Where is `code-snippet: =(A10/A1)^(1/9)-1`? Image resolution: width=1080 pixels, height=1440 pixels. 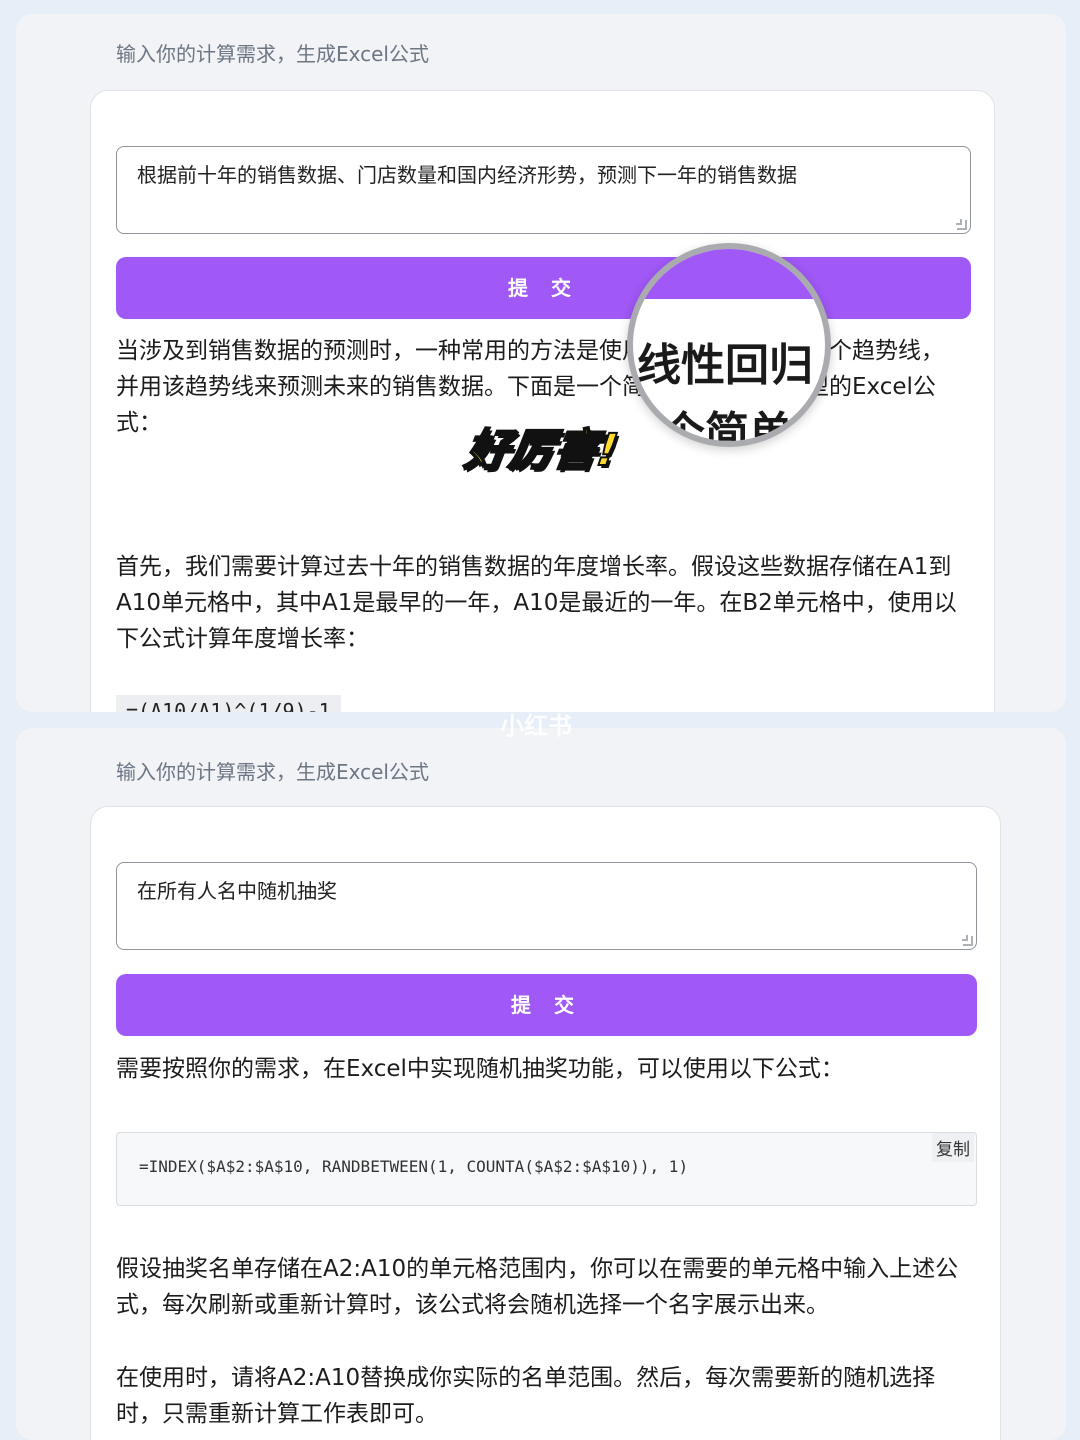 code-snippet: =(A10/A1)^(1/9)-1 is located at coordinates (228, 703).